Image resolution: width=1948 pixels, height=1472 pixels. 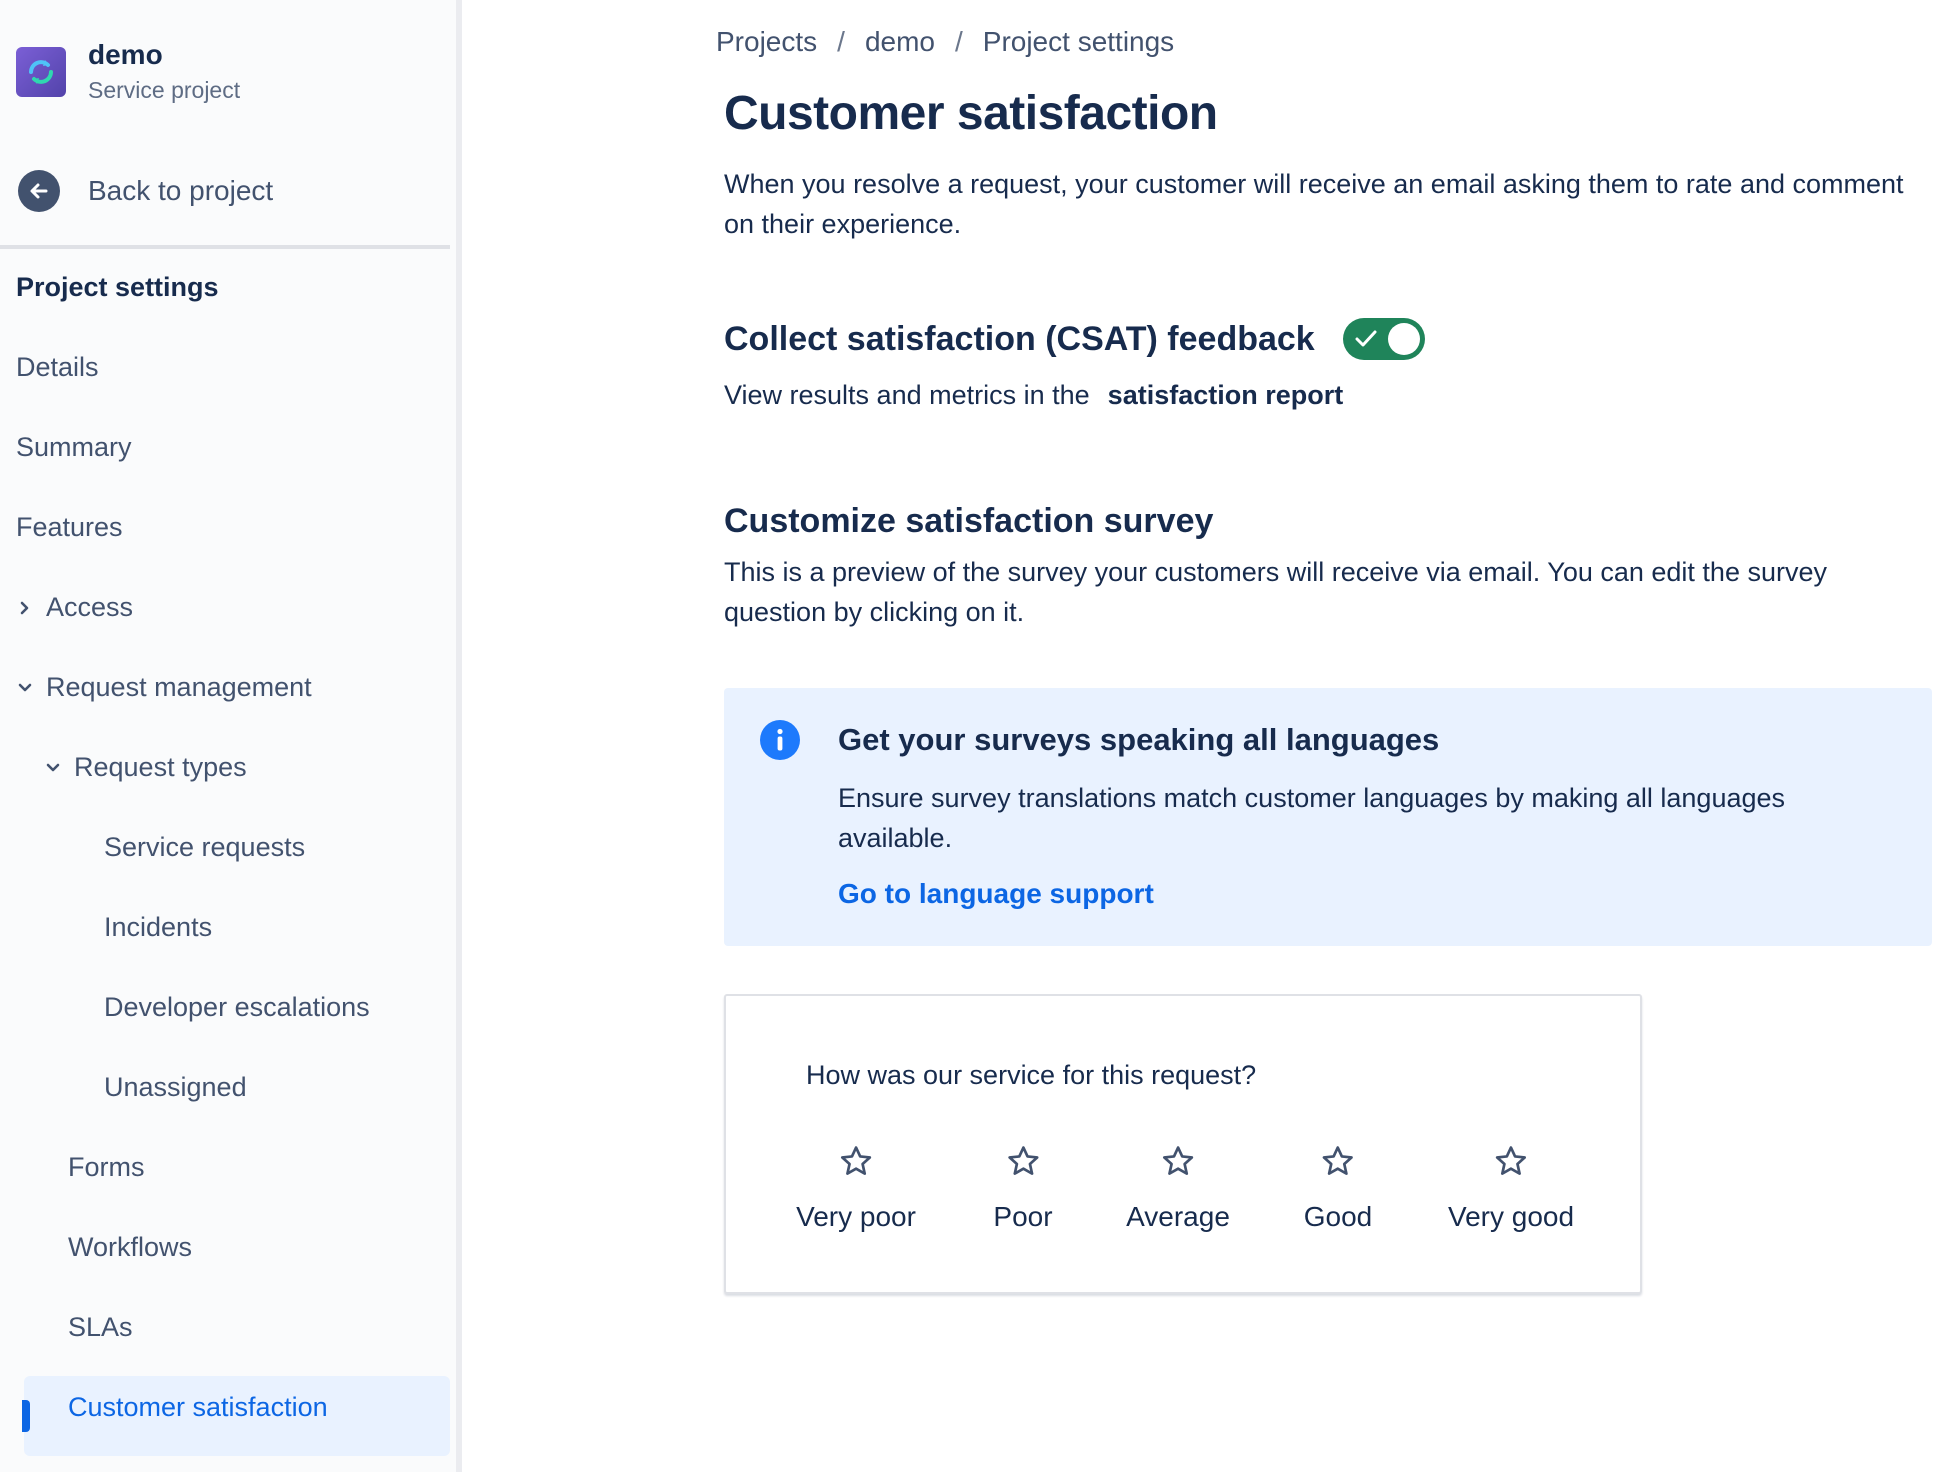 I want to click on sidebar-item-incidents: Incidents, so click(x=158, y=927).